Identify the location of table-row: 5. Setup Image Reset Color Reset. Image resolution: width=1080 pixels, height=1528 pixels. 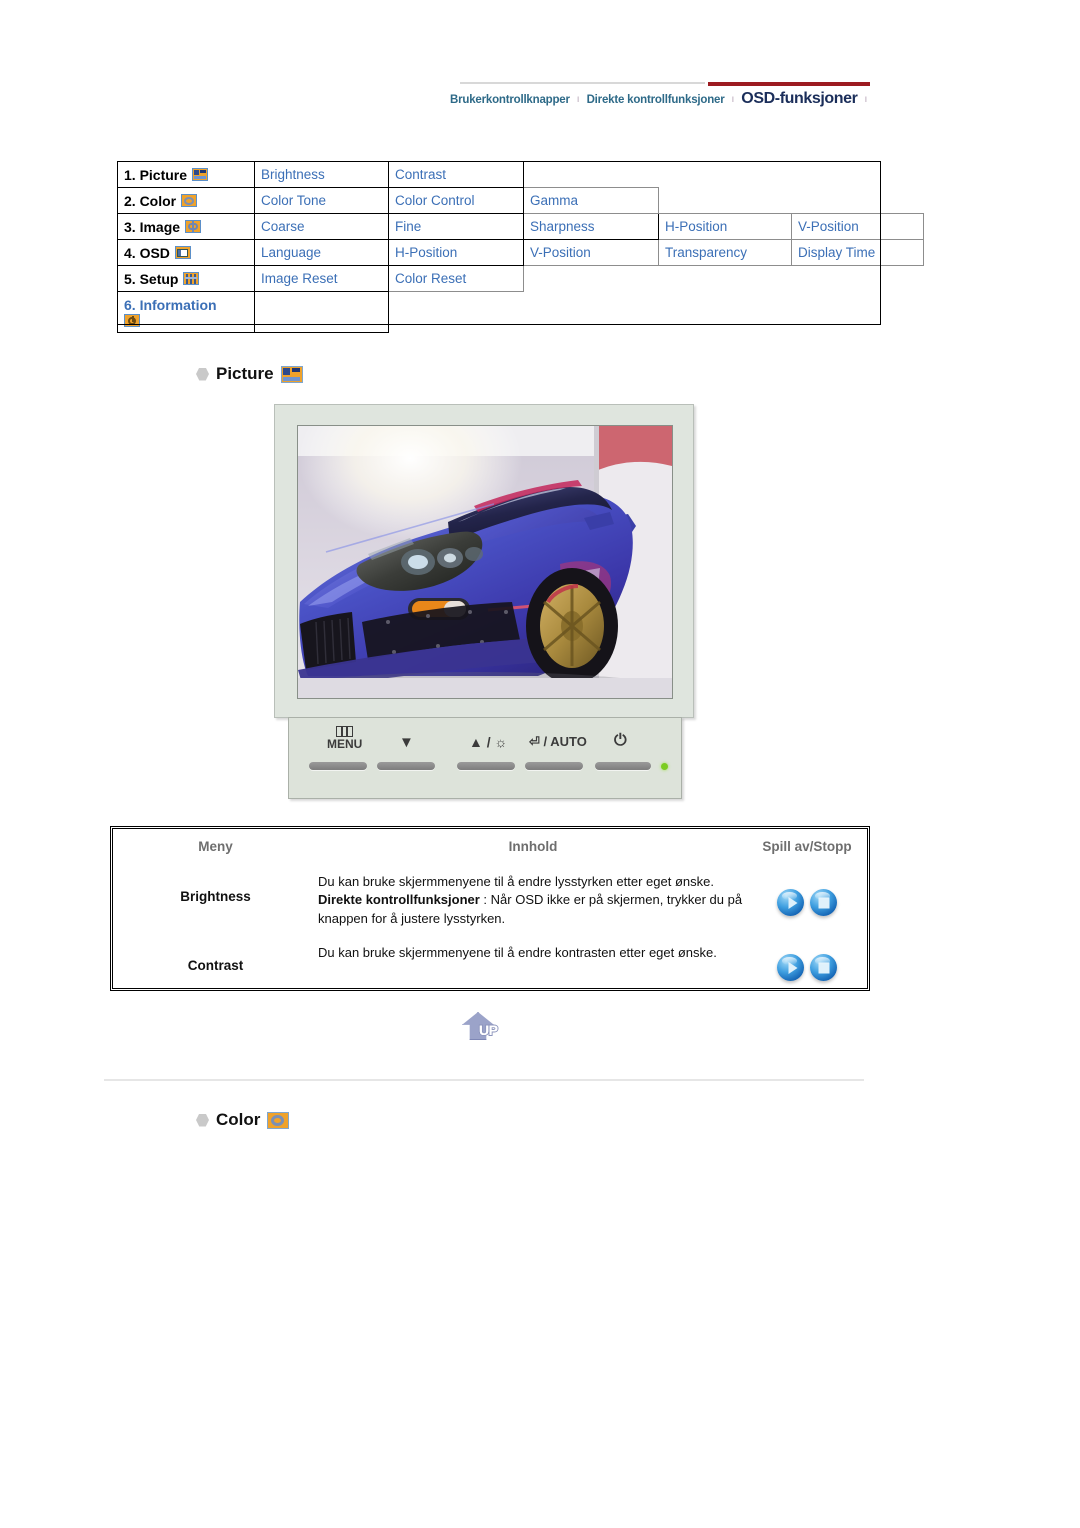
(520, 278).